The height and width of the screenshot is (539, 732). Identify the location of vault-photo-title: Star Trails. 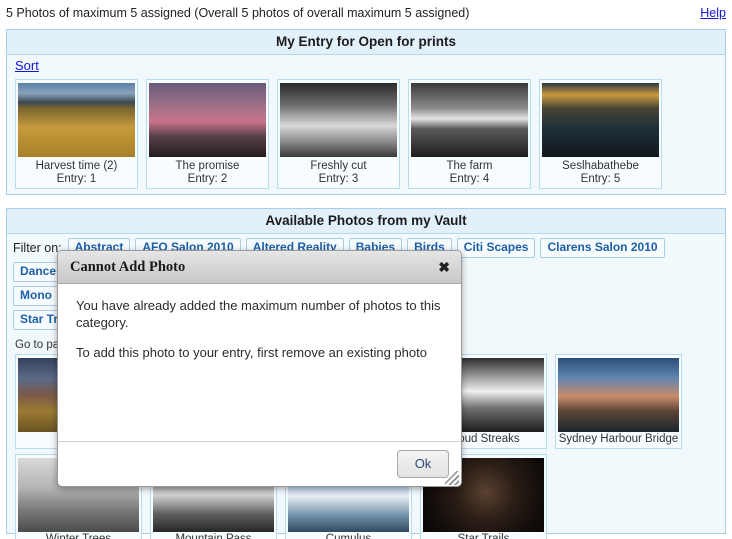
(483, 536).